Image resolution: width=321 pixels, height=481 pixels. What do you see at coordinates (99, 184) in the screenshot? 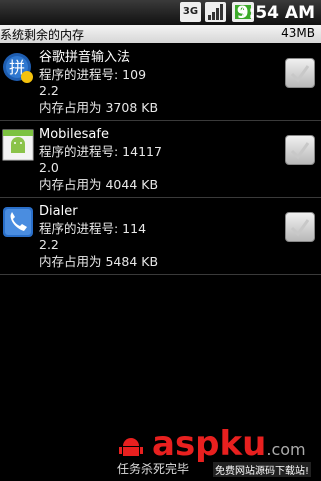
I see `process-memory: 内存占用为 4044 KB` at bounding box center [99, 184].